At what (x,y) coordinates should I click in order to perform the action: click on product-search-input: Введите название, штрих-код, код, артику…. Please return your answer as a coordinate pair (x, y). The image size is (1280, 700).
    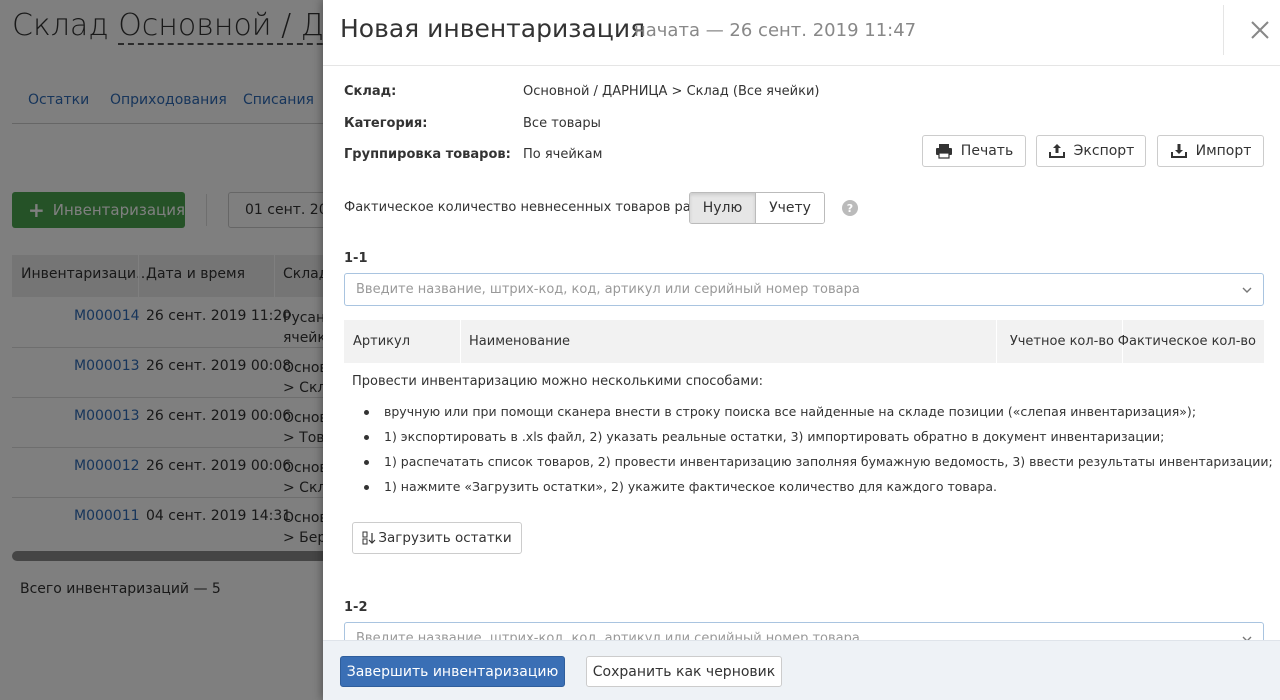
    Looking at the image, I should click on (804, 289).